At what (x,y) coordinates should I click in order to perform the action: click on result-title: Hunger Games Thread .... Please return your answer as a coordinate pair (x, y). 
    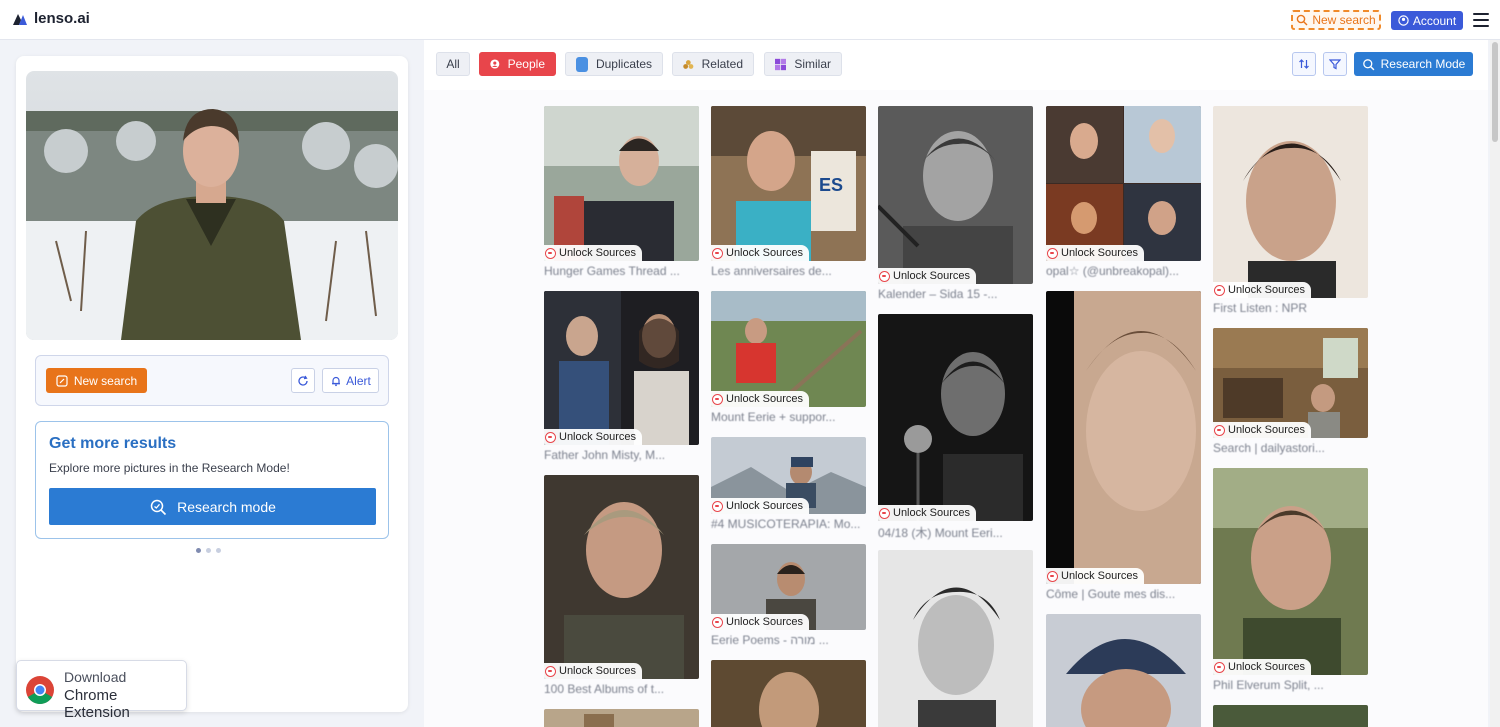
    Looking at the image, I should click on (621, 271).